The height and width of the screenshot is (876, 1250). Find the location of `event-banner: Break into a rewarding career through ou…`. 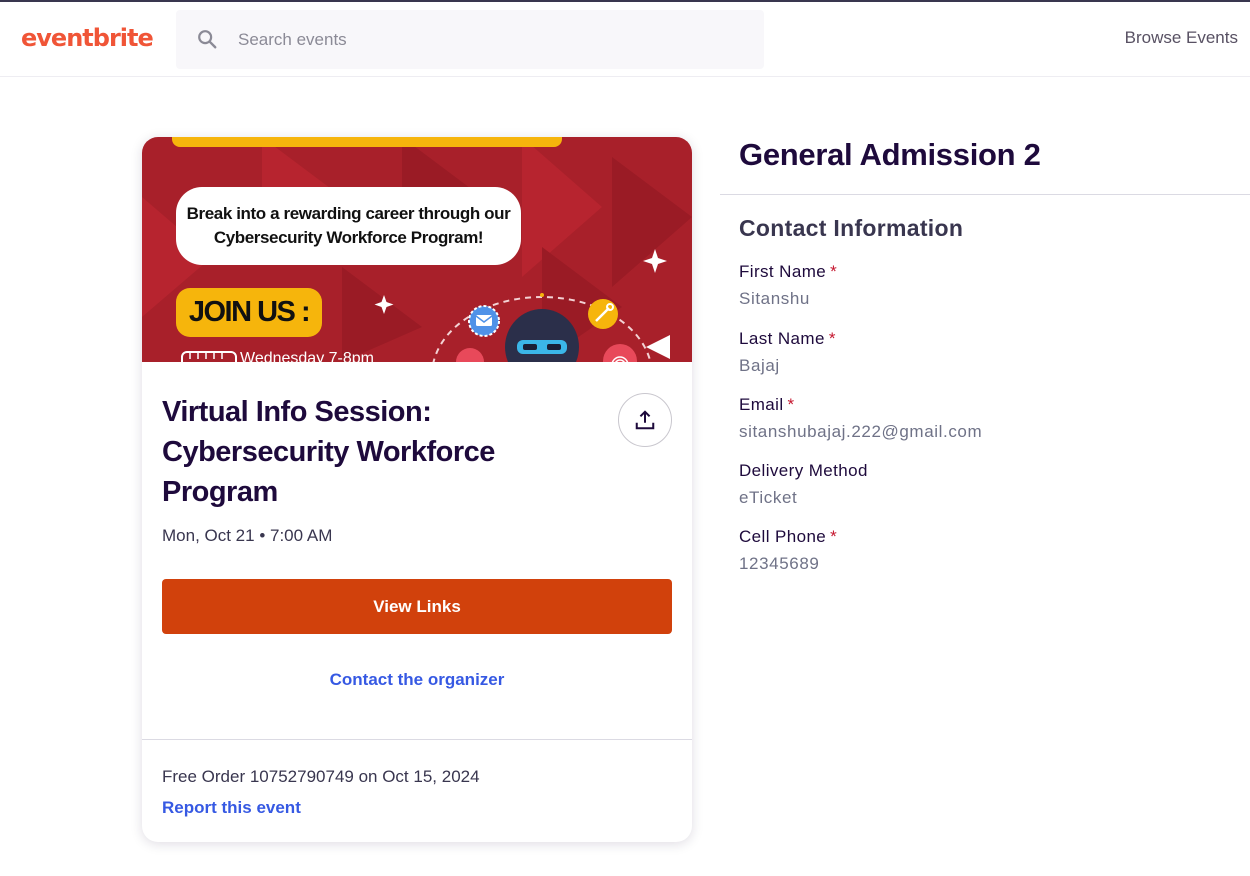

event-banner: Break into a rewarding career through ou… is located at coordinates (417, 249).